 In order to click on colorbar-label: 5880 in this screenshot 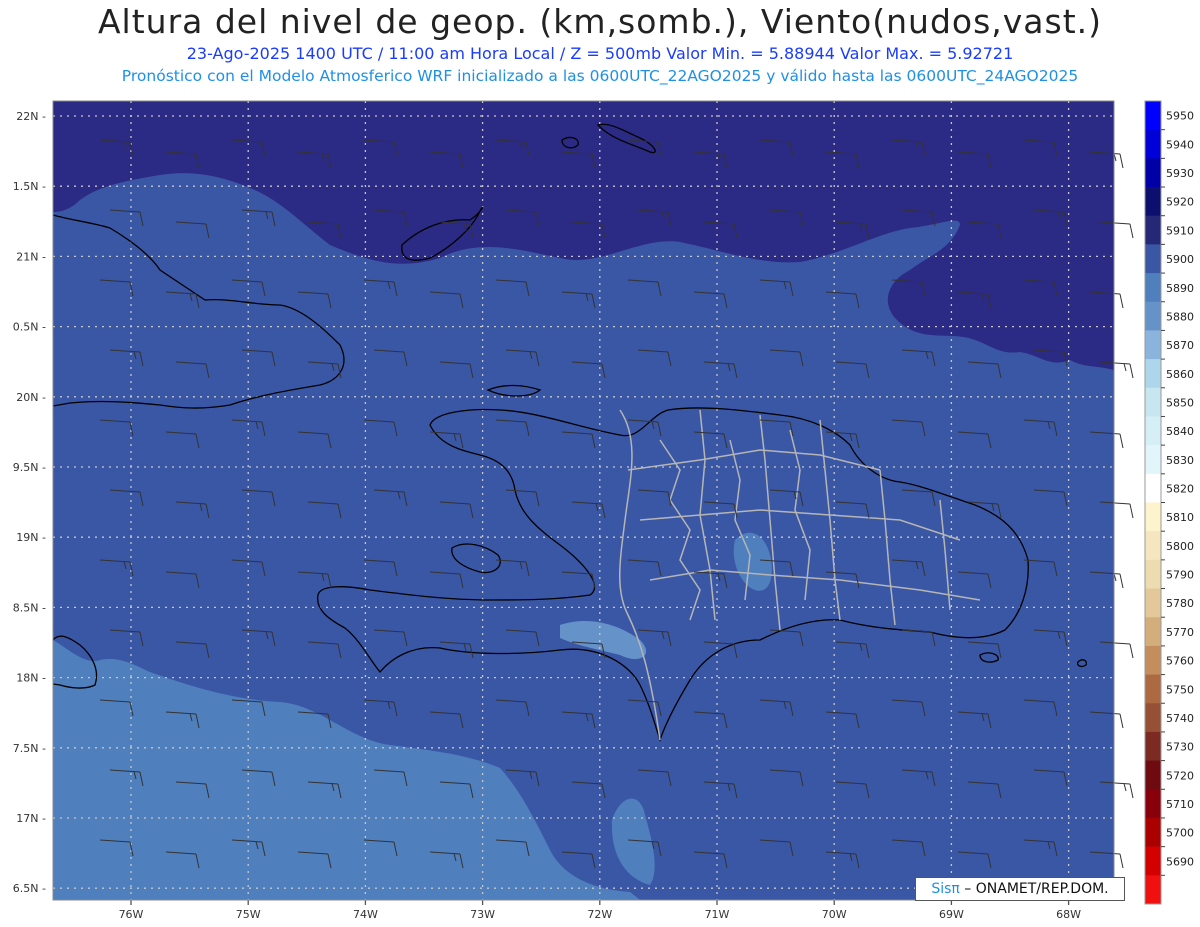, I will do `click(1180, 316)`.